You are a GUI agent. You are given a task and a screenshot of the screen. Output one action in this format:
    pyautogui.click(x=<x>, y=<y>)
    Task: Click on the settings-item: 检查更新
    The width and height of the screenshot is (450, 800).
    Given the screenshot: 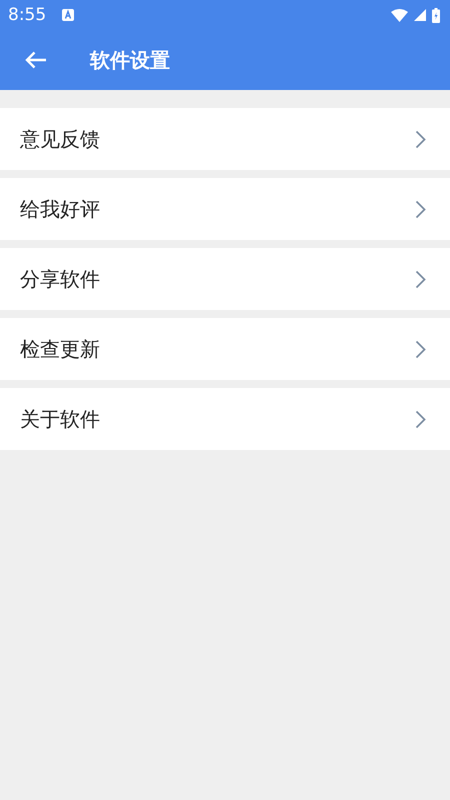 What is the action you would take?
    pyautogui.click(x=225, y=349)
    